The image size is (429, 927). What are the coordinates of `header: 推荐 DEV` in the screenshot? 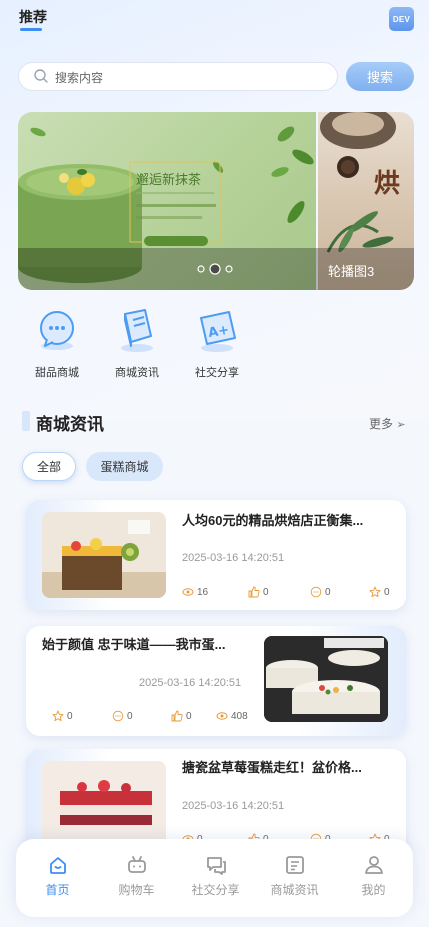 It's located at (214, 22).